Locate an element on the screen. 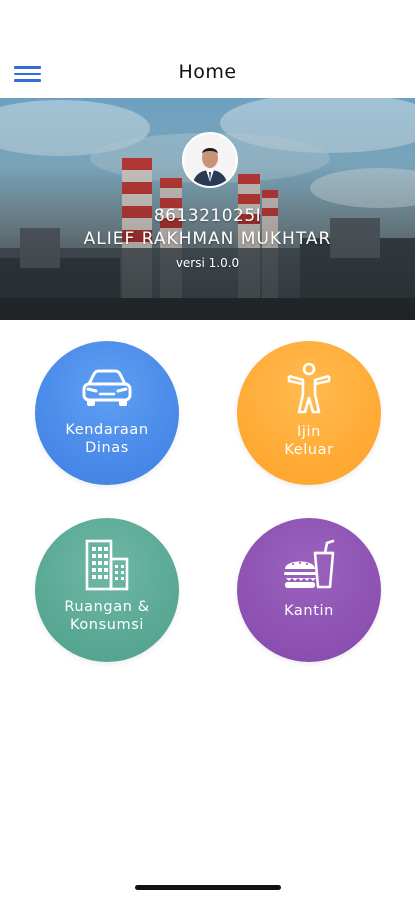 Image resolution: width=415 pixels, height=900 pixels. app-header: Home is located at coordinates (207, 49).